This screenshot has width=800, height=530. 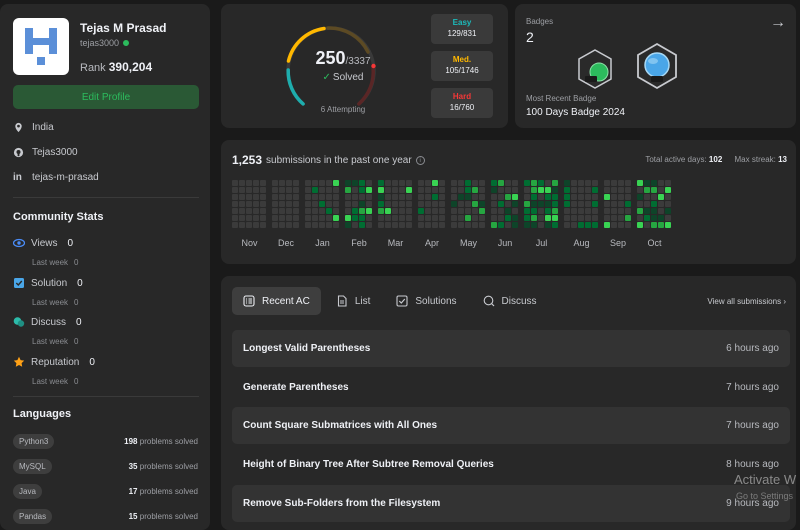 What do you see at coordinates (510, 301) in the screenshot?
I see `tab-discuss: Discuss` at bounding box center [510, 301].